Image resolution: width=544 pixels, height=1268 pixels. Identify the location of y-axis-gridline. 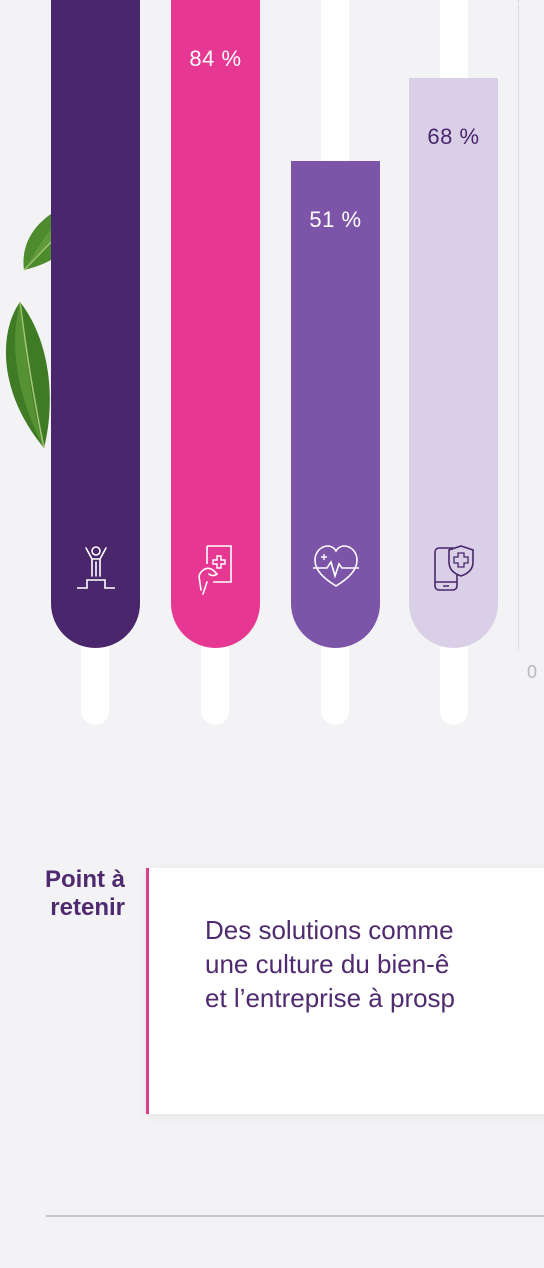
(518, 325).